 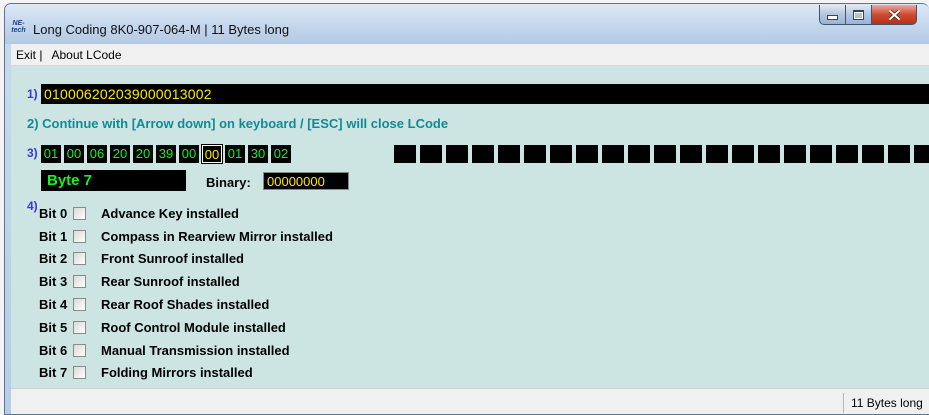 I want to click on bit-label: Bit 2, so click(x=53, y=259).